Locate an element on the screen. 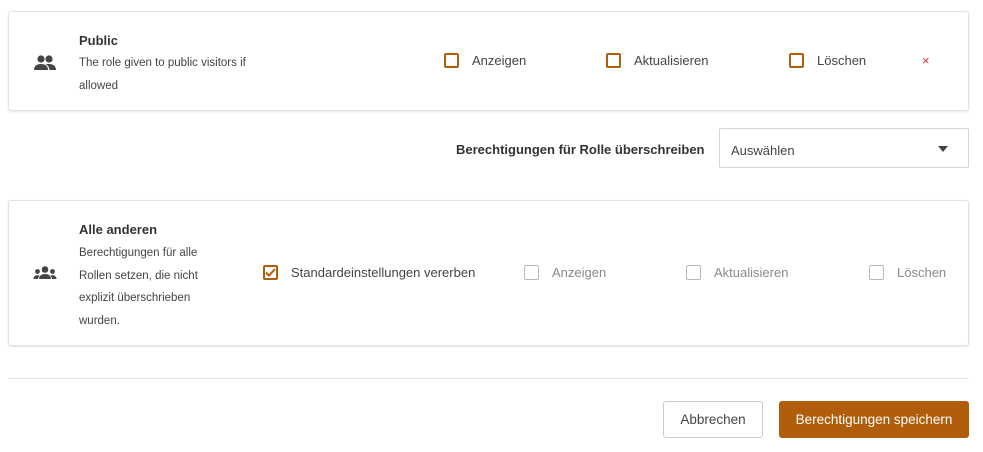  groups-icon is located at coordinates (45, 273).